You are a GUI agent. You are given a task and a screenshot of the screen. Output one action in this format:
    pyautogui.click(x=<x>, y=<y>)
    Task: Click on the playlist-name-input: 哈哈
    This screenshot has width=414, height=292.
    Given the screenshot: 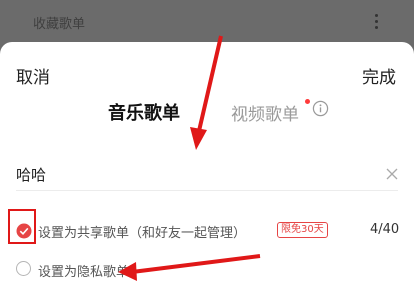 What is the action you would take?
    pyautogui.click(x=31, y=174)
    